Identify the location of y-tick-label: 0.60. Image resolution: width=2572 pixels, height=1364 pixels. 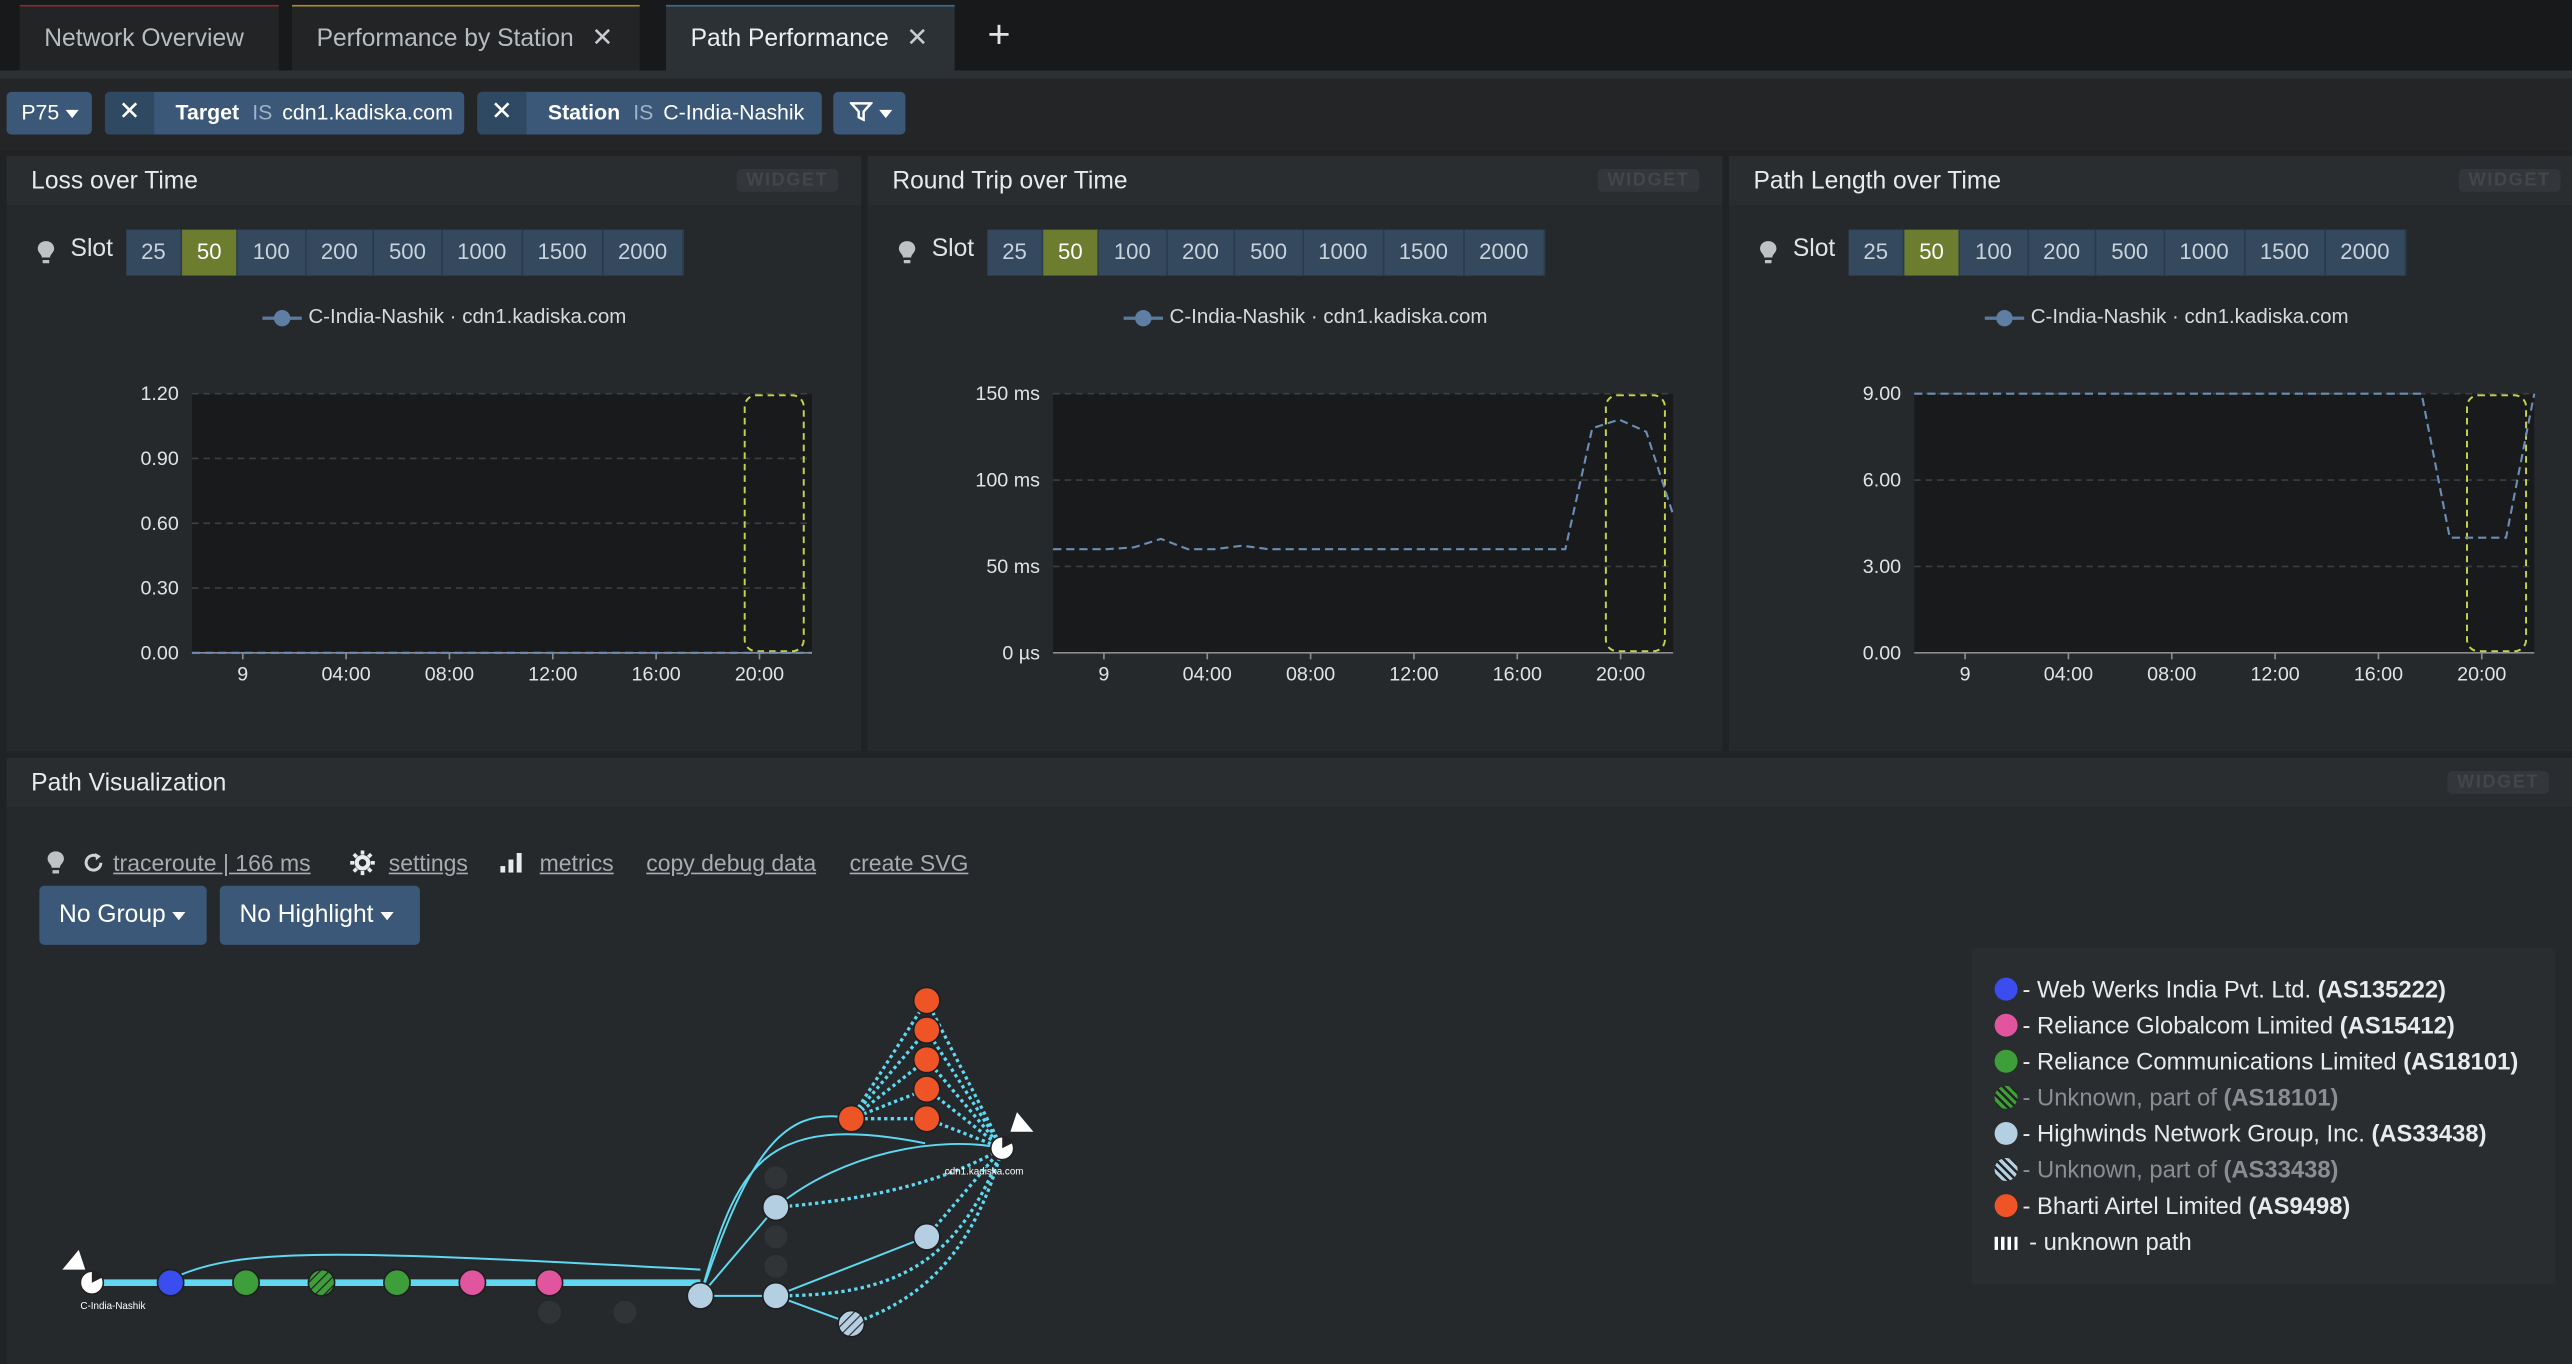
(159, 524).